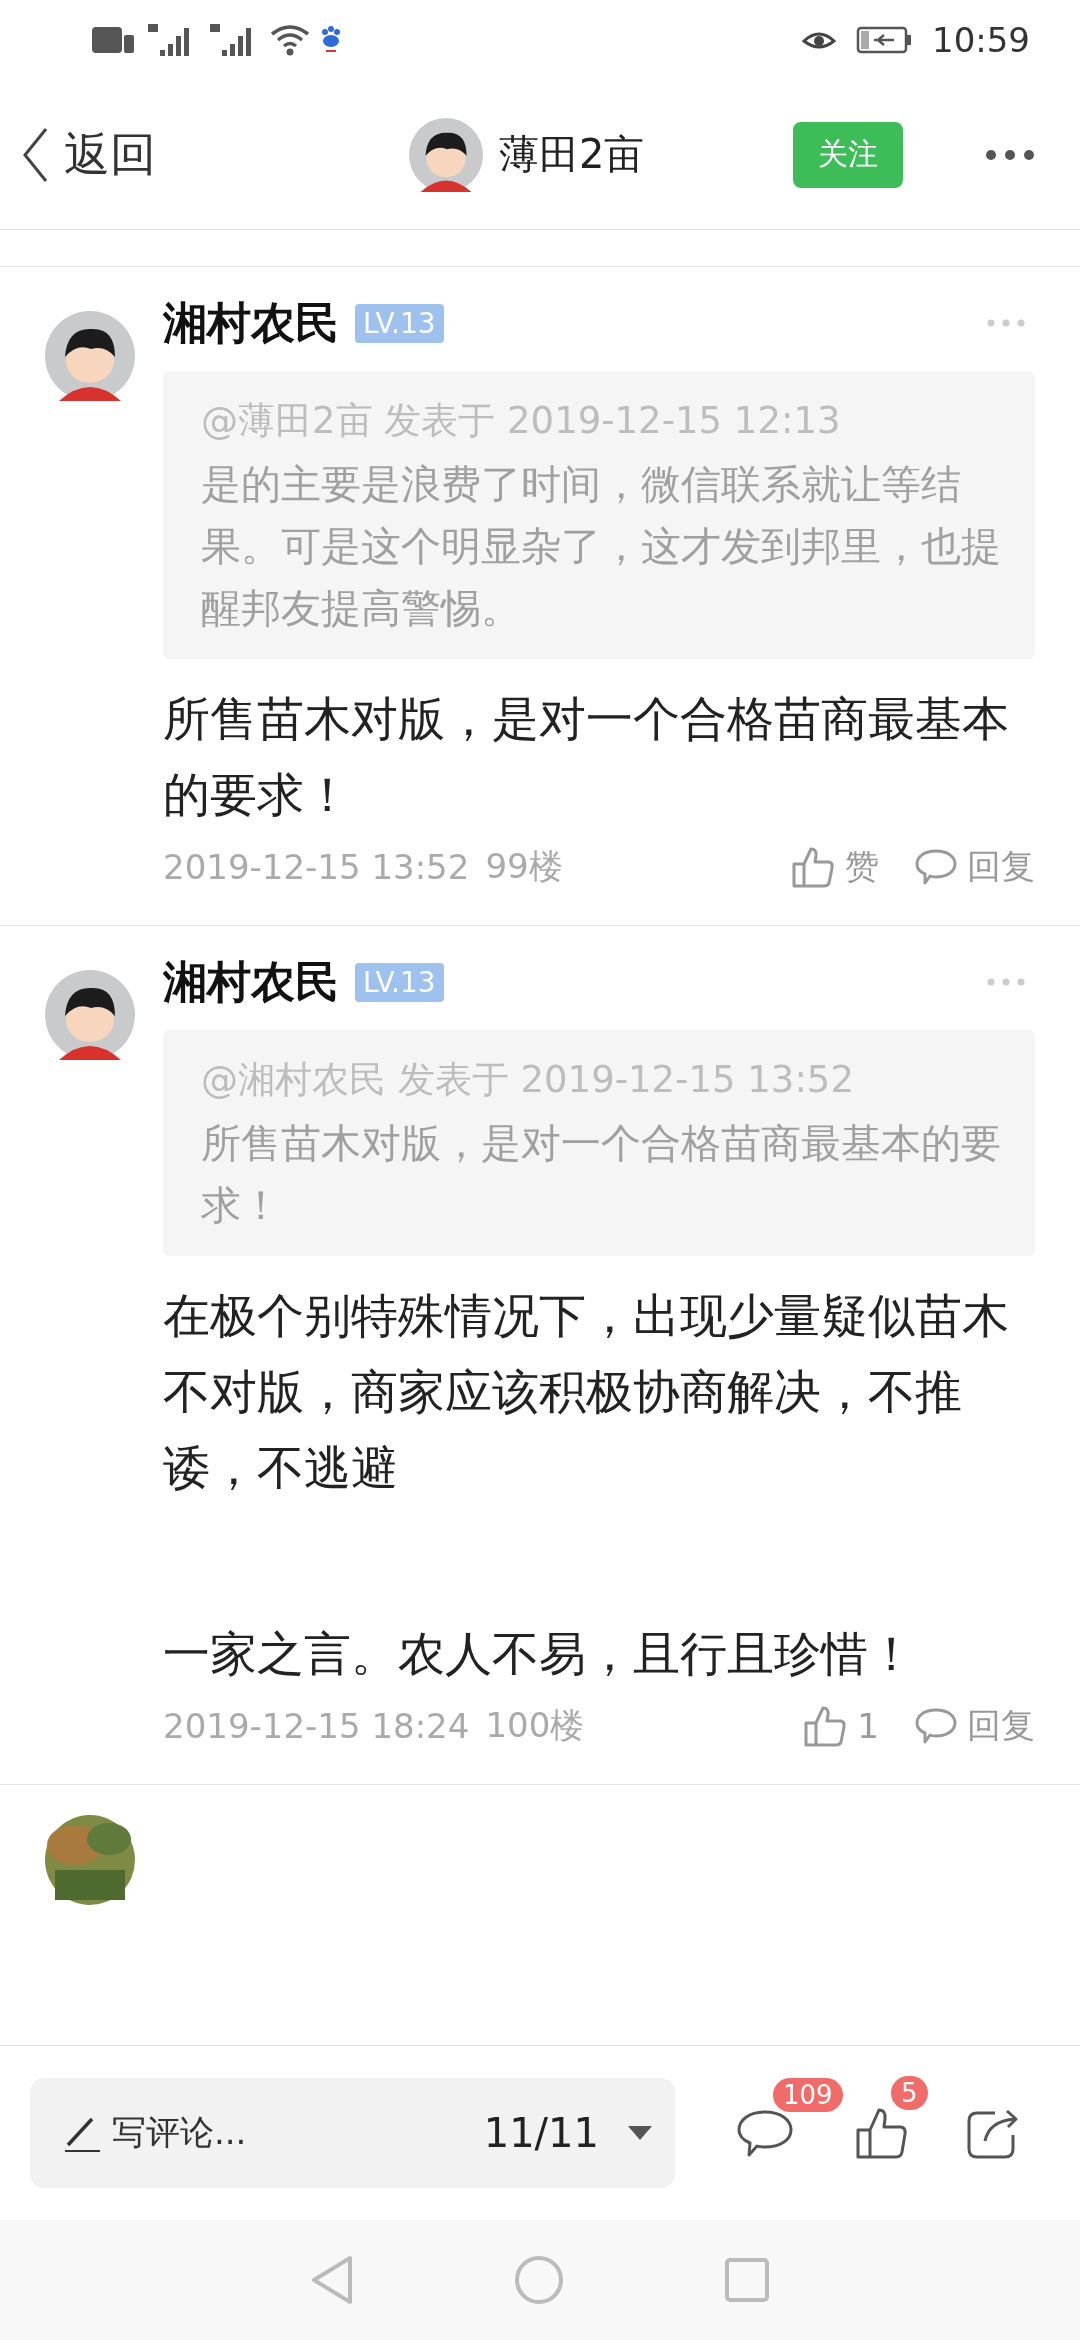 This screenshot has width=1080, height=2340. What do you see at coordinates (114, 40) in the screenshot?
I see `hd-icon` at bounding box center [114, 40].